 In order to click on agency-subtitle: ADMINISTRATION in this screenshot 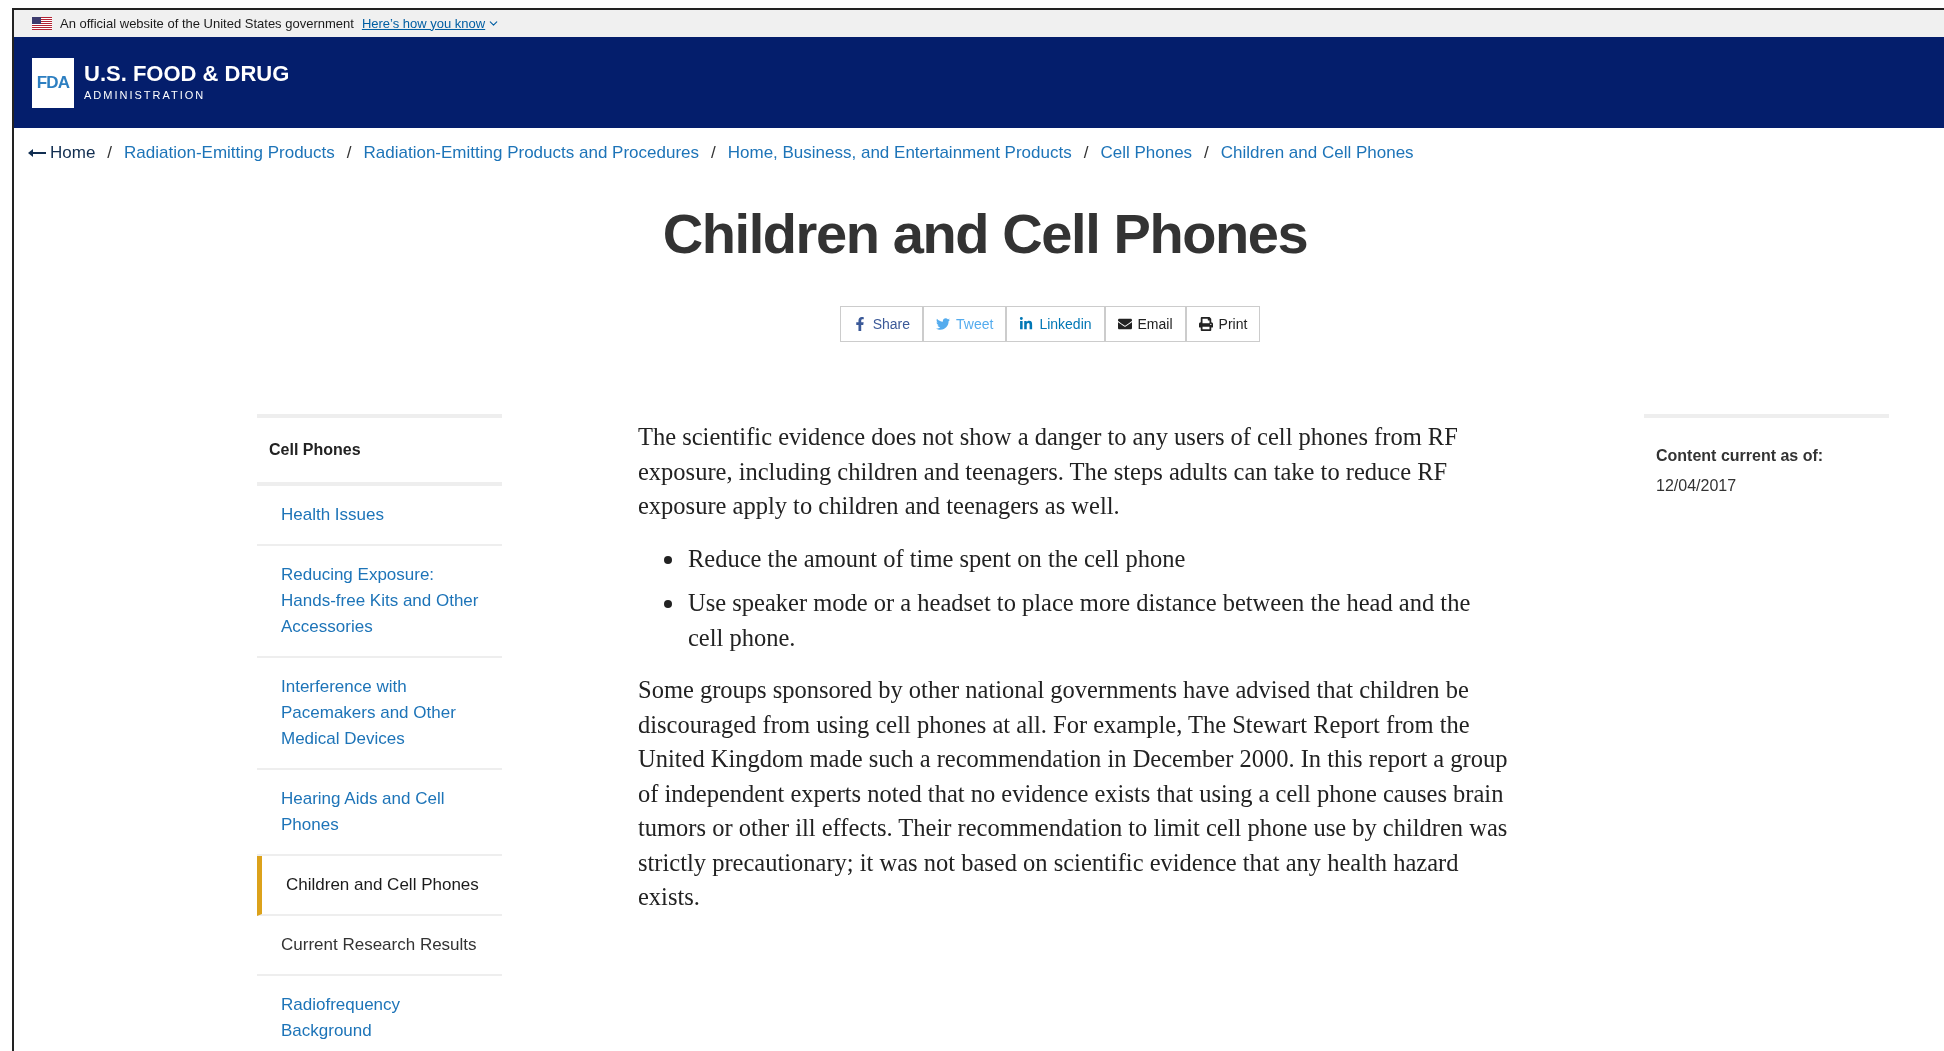, I will do `click(145, 96)`.